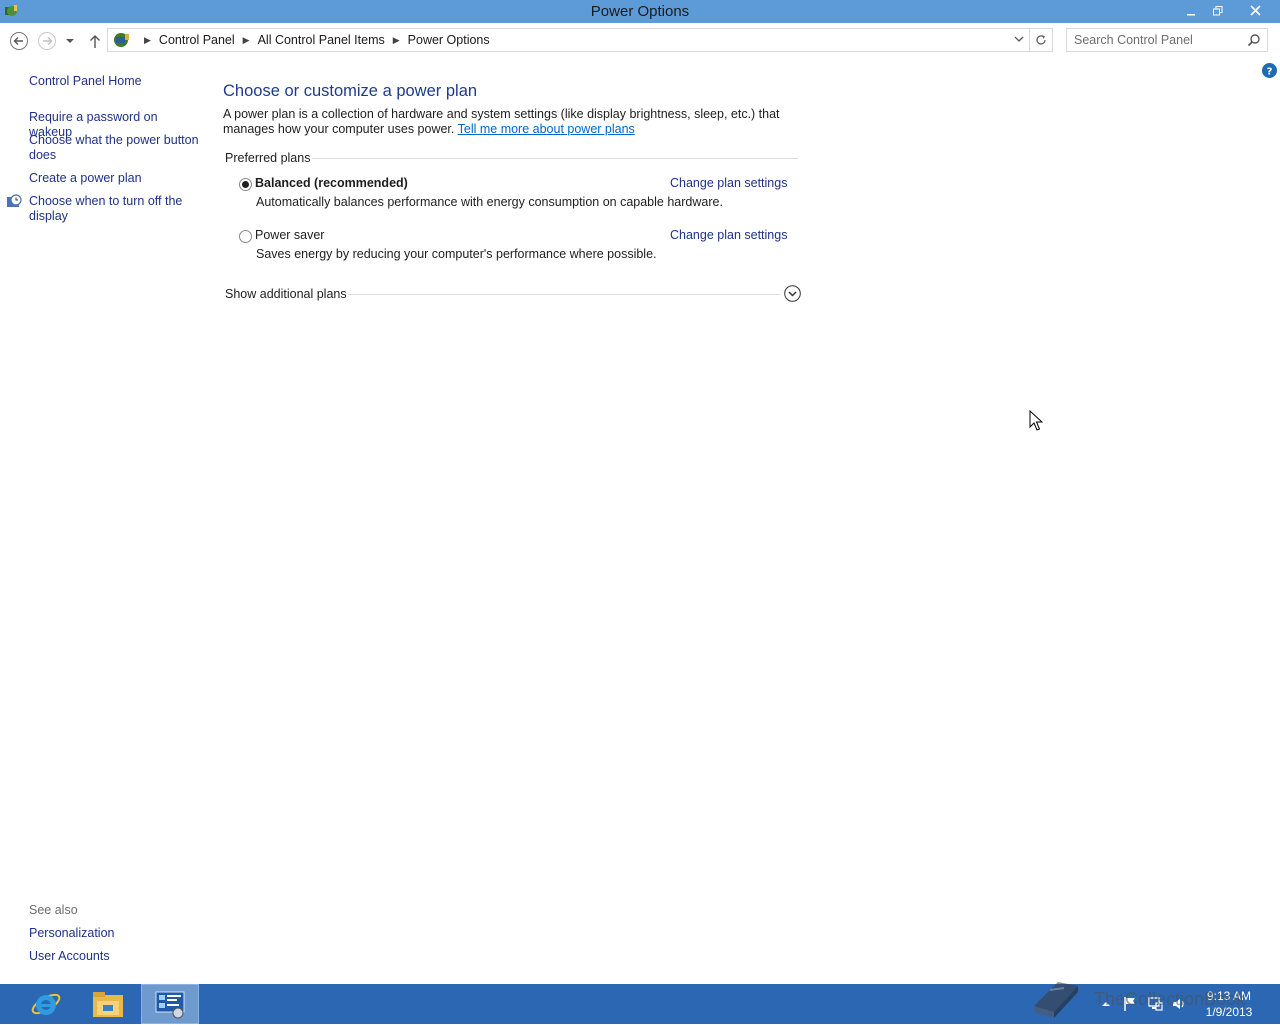  I want to click on user-accounts-link: User Accounts, so click(114, 956).